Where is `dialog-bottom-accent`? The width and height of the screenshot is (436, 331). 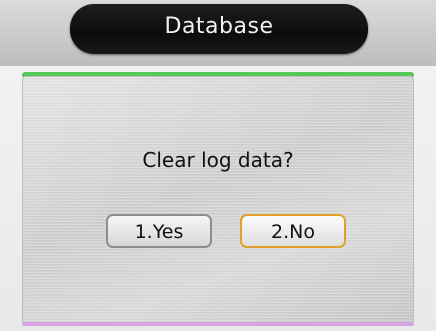
dialog-bottom-accent is located at coordinates (218, 324).